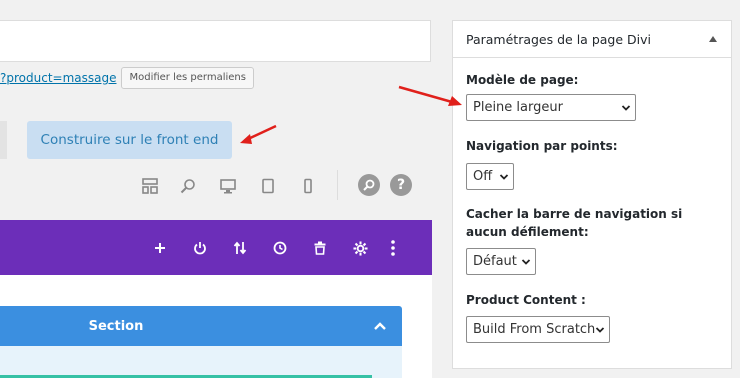 The image size is (740, 378). I want to click on add-icon, so click(160, 248).